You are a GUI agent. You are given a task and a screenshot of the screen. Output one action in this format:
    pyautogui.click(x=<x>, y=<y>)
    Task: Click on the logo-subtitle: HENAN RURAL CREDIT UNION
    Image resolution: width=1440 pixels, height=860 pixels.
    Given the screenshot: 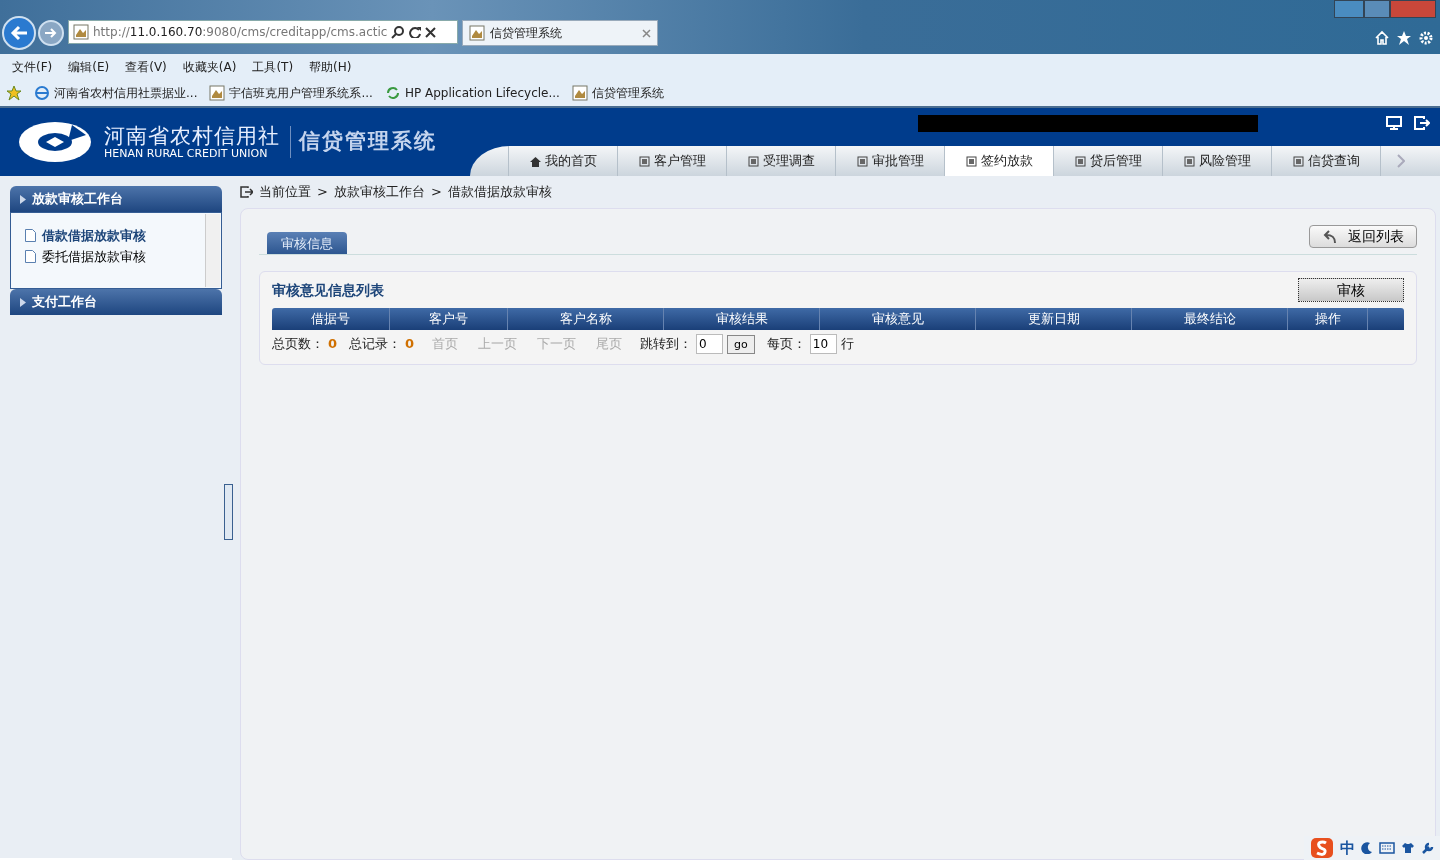 What is the action you would take?
    pyautogui.click(x=186, y=154)
    